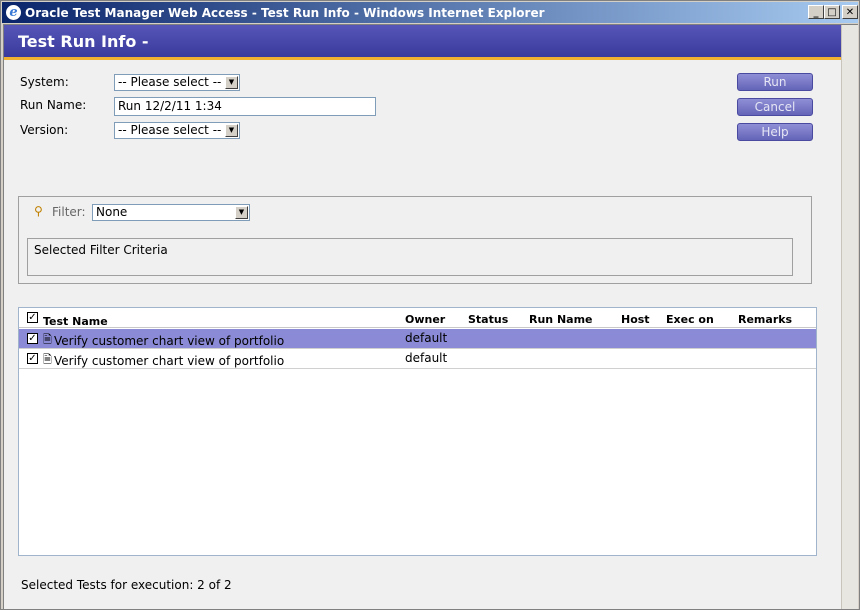 This screenshot has width=860, height=610. I want to click on system-label: System:, so click(44, 82).